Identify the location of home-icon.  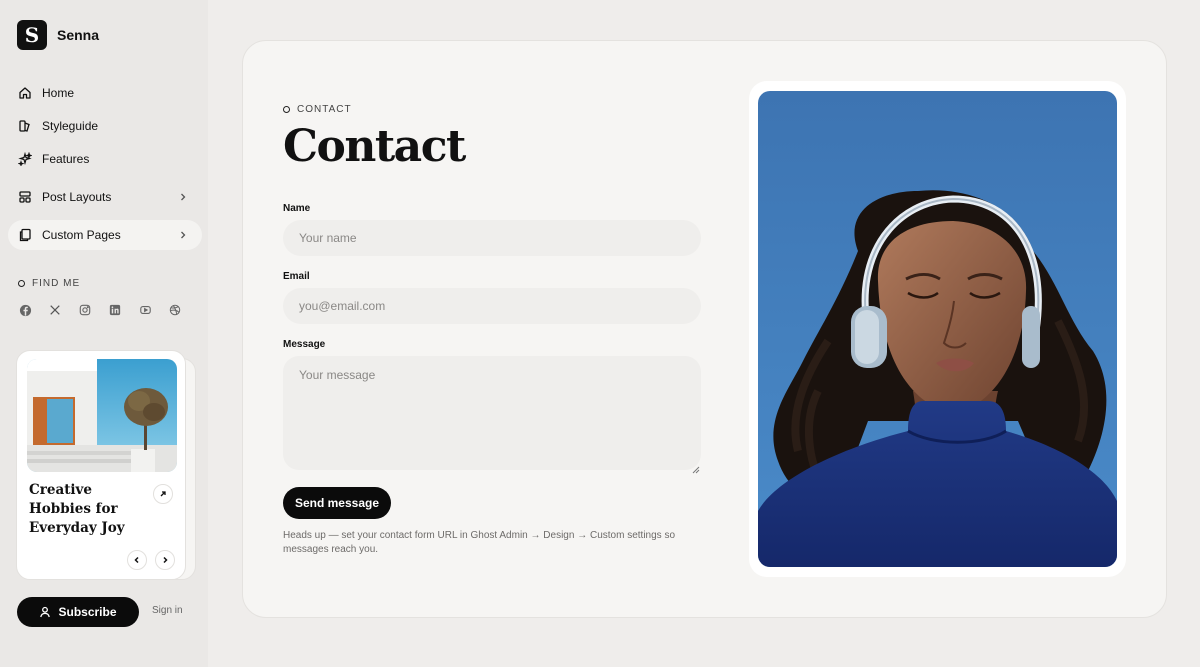
(25, 93).